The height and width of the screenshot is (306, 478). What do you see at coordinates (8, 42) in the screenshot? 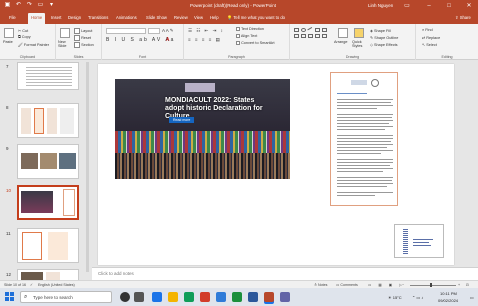
I see `paste-button: Paste` at bounding box center [8, 42].